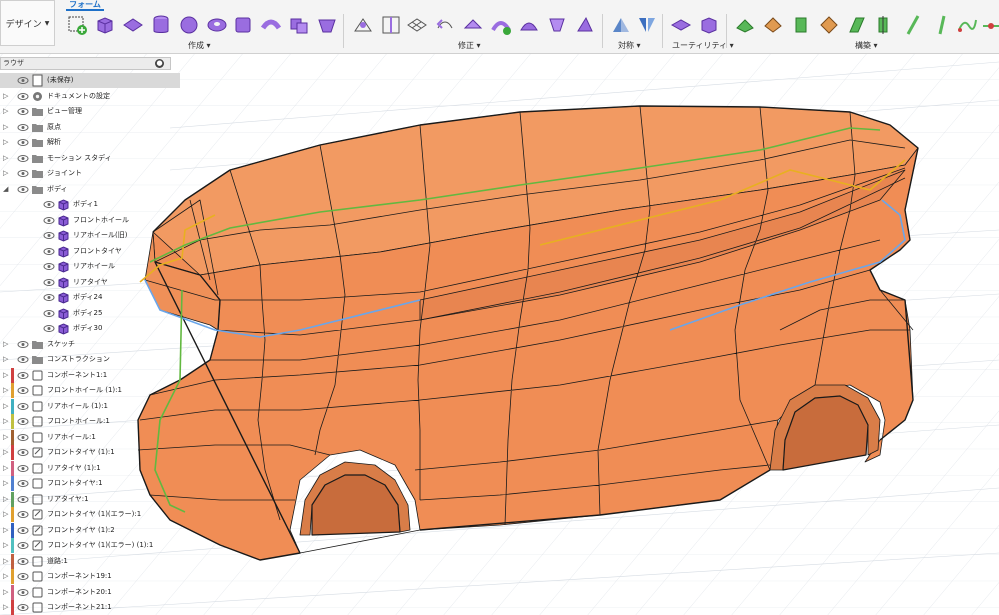 The height and width of the screenshot is (615, 999). What do you see at coordinates (681, 25) in the screenshot?
I see `display-mode-icon` at bounding box center [681, 25].